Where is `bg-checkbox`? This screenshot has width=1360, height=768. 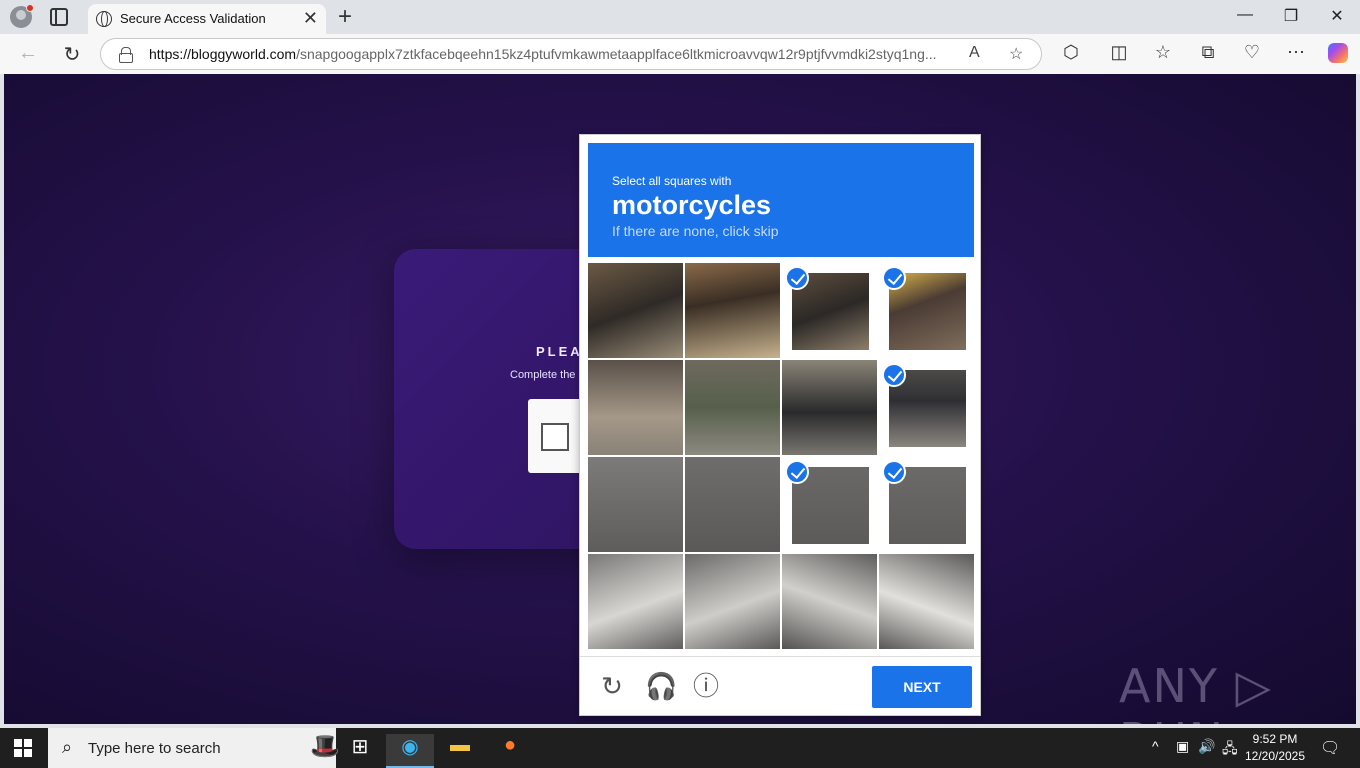 bg-checkbox is located at coordinates (555, 437).